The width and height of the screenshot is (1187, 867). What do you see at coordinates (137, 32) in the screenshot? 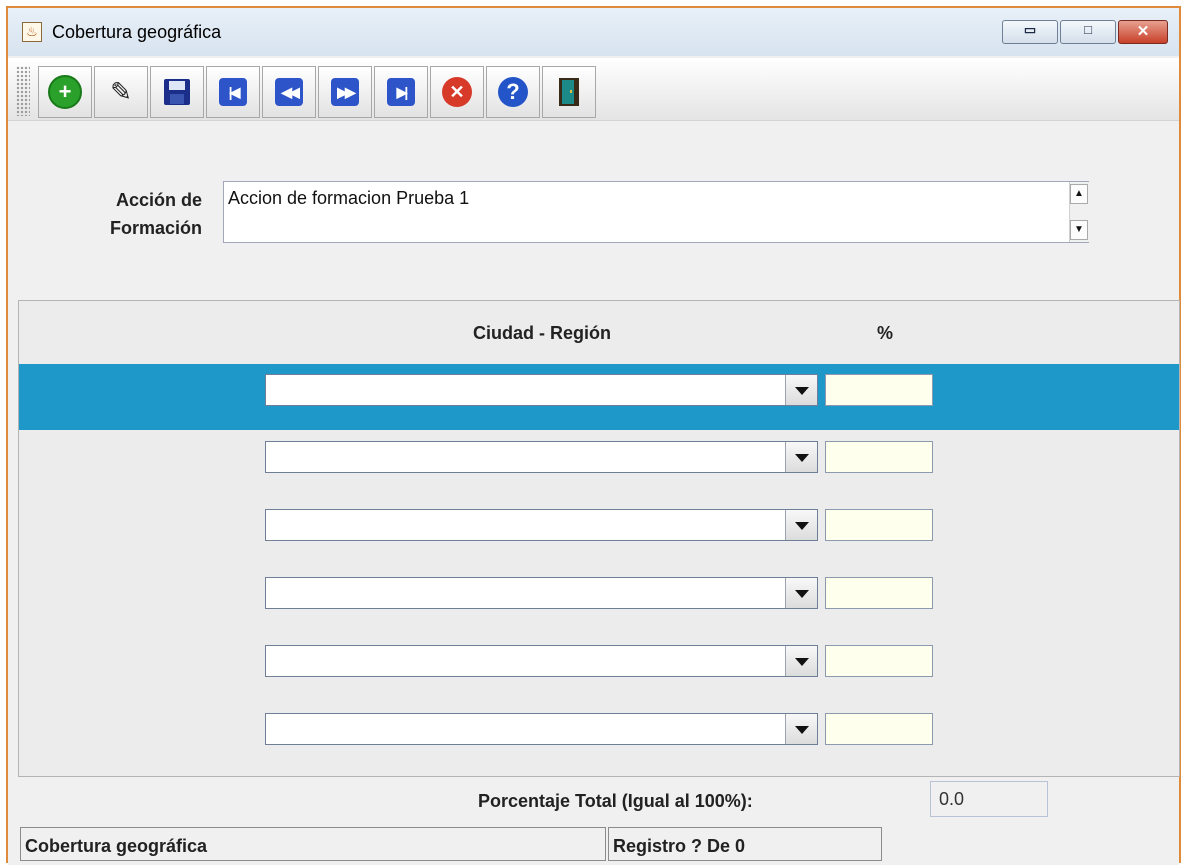
I see `window-title: Cobertura geográfica` at bounding box center [137, 32].